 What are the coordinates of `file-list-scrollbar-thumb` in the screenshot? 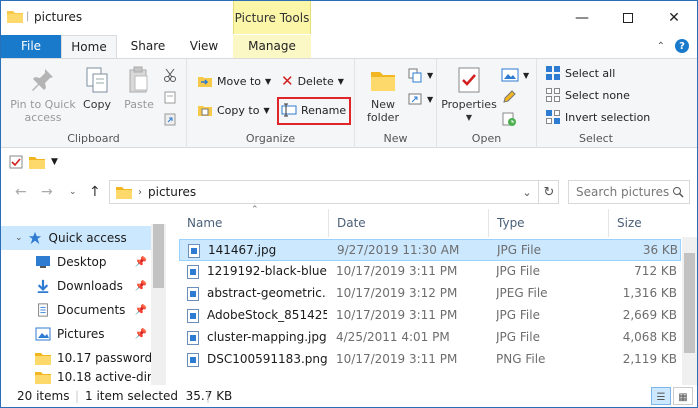 It's located at (689, 303).